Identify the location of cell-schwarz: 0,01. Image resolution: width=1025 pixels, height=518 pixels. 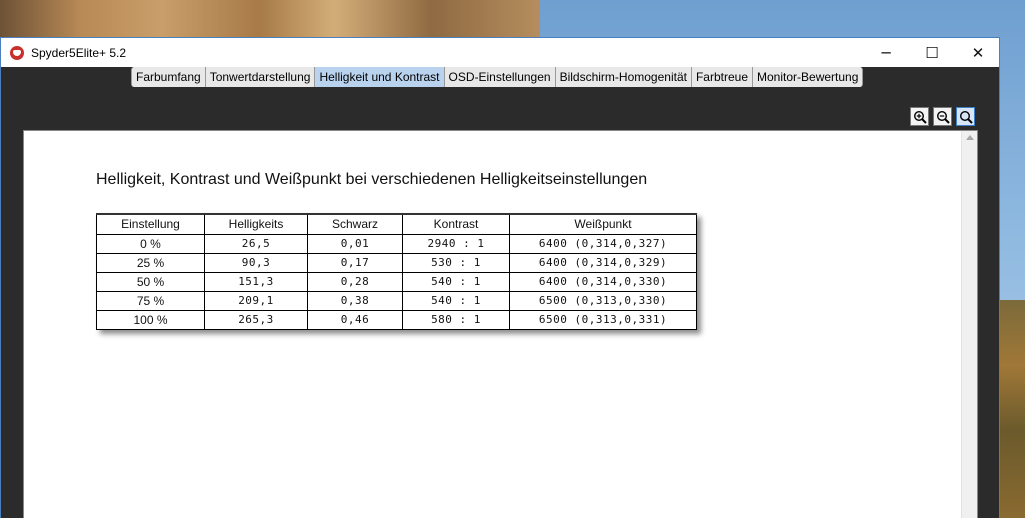
(355, 243).